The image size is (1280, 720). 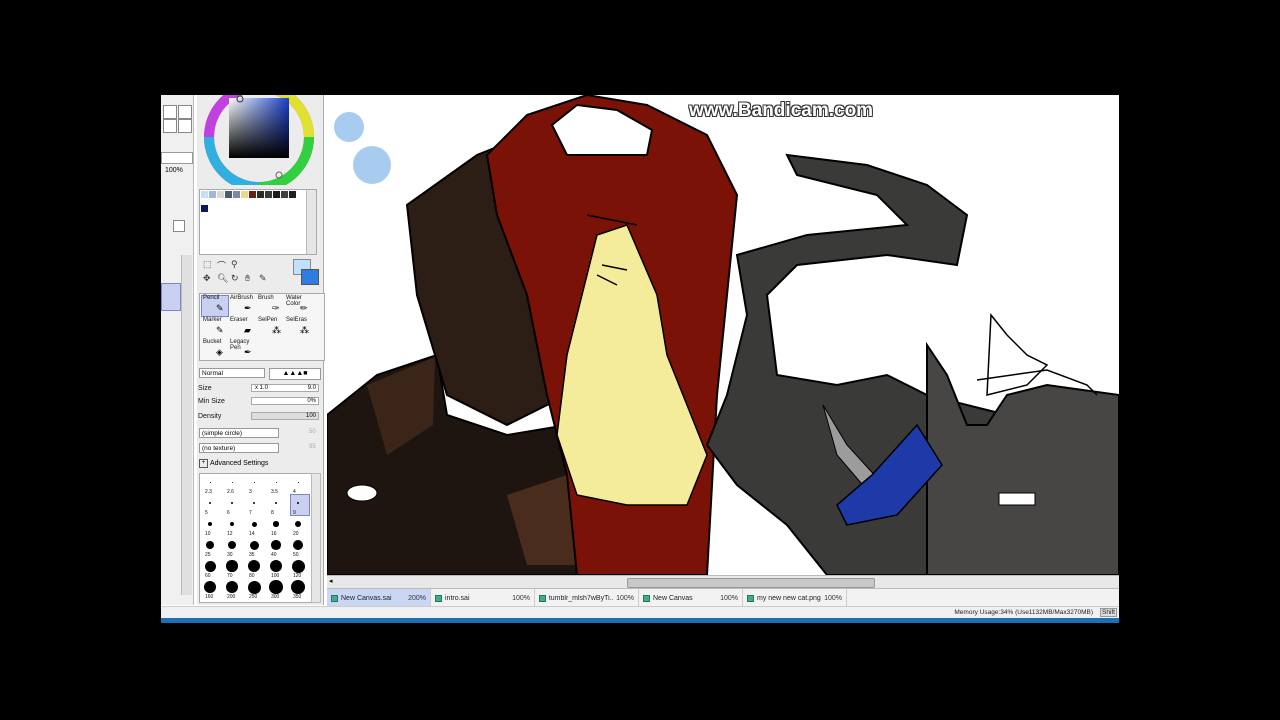 What do you see at coordinates (248, 352) in the screenshot?
I see `legacy-pen-icon: ✒` at bounding box center [248, 352].